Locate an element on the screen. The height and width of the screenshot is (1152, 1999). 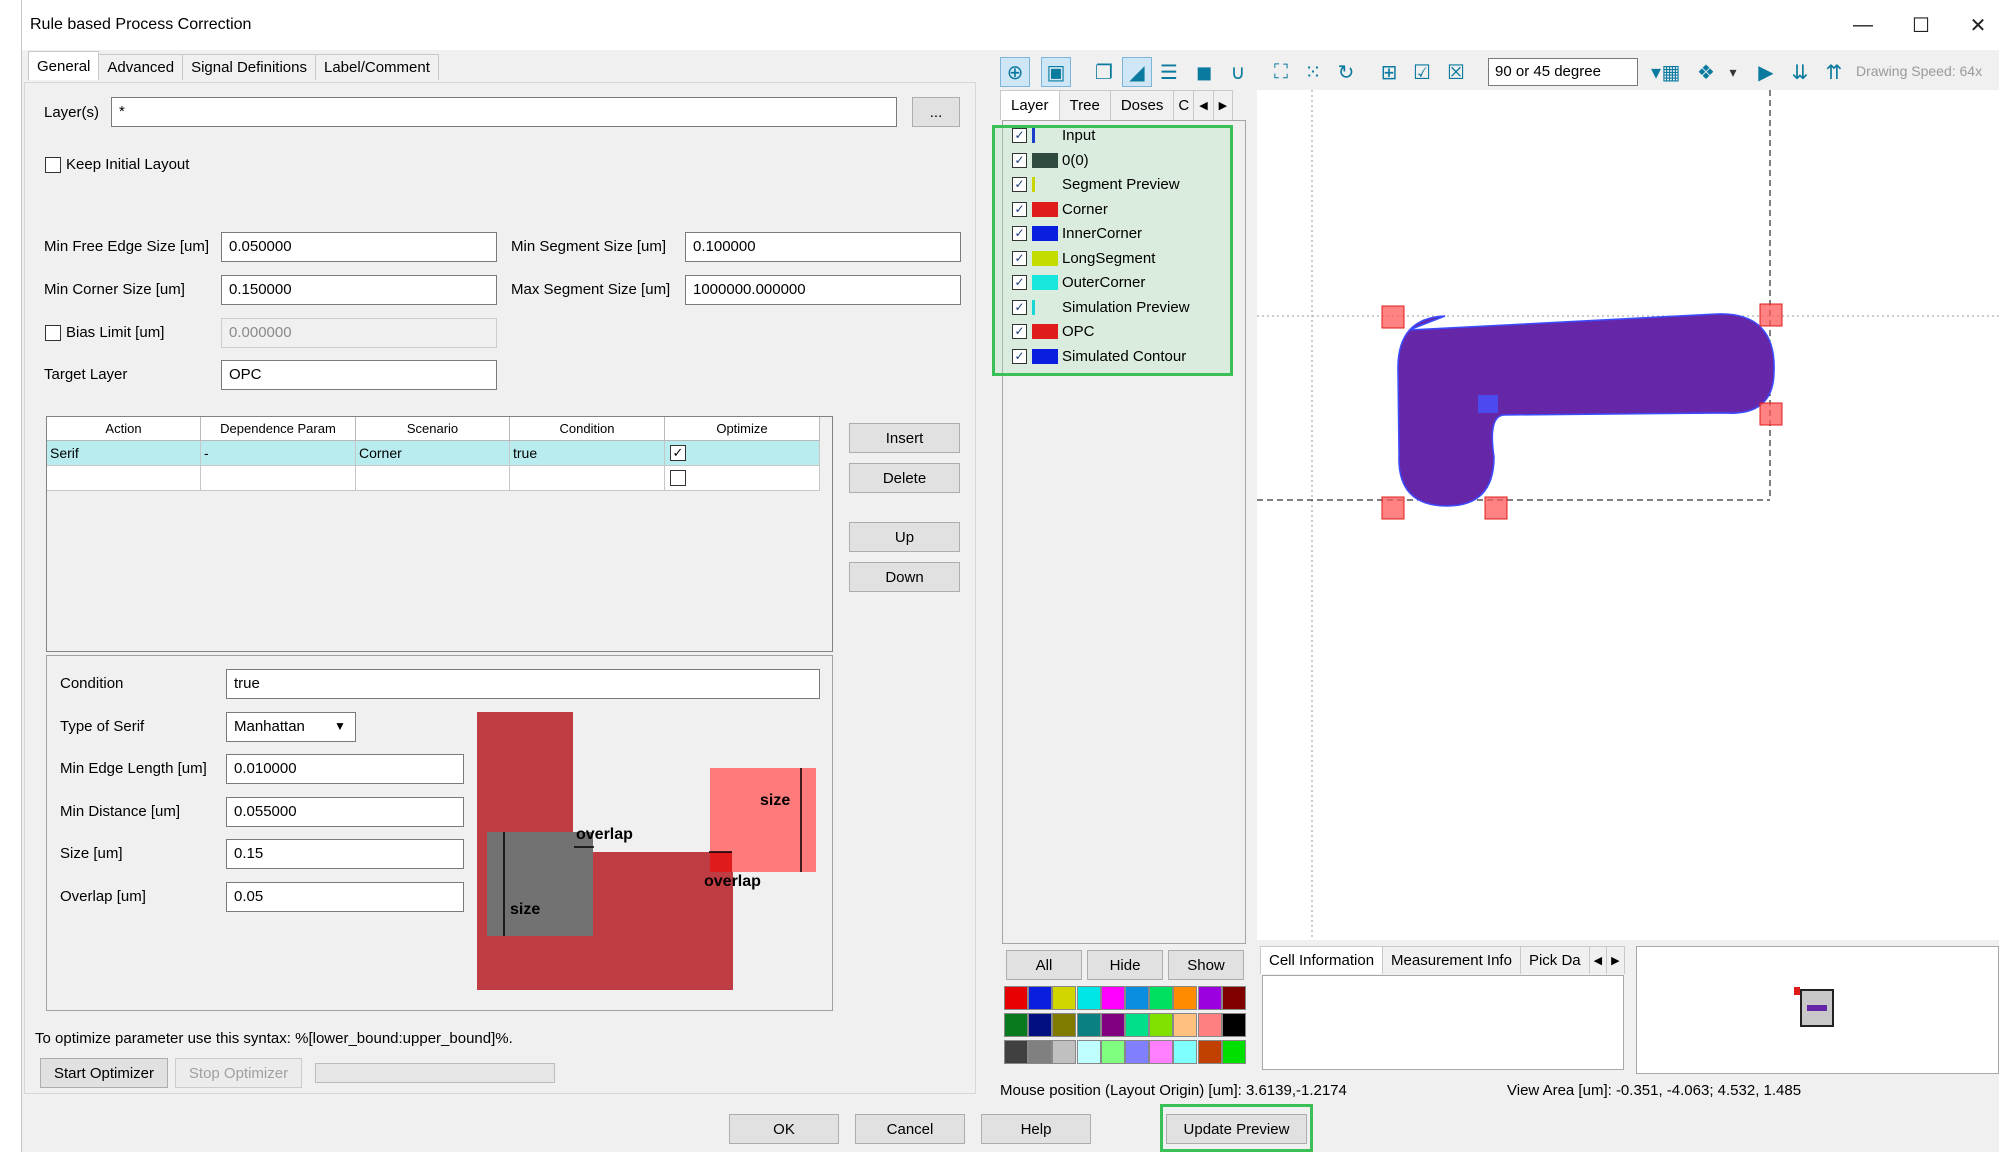
min-edge-length-input: 0.010000 is located at coordinates (345, 769).